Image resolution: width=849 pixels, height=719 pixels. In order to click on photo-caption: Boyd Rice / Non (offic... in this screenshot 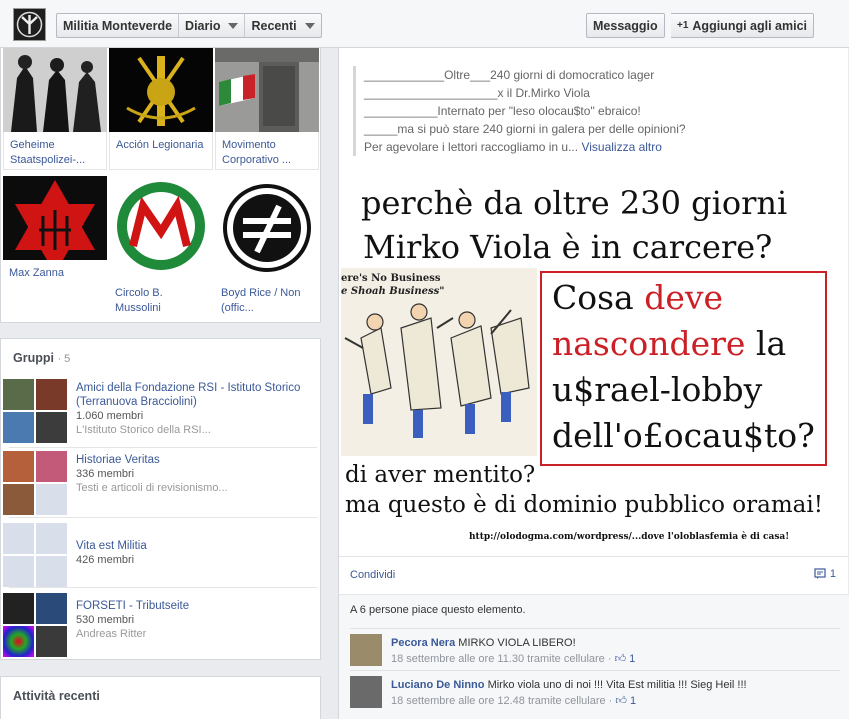, I will do `click(267, 299)`.